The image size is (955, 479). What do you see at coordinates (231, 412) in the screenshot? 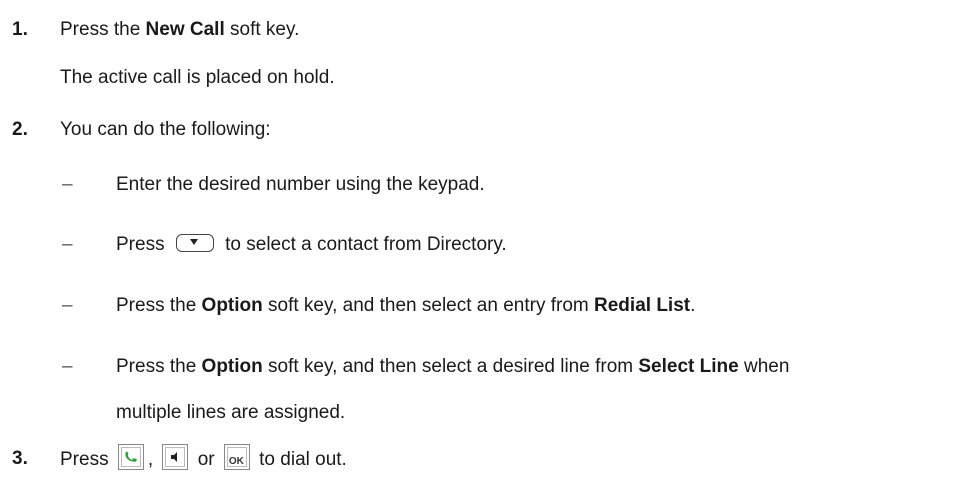
I see `option-item-4-continued: multiple lines are assigned.` at bounding box center [231, 412].